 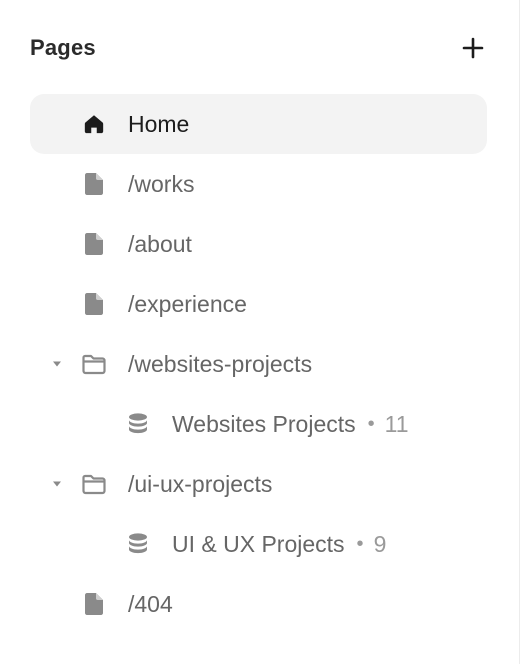 I want to click on page-item-label: /experience, so click(x=187, y=303).